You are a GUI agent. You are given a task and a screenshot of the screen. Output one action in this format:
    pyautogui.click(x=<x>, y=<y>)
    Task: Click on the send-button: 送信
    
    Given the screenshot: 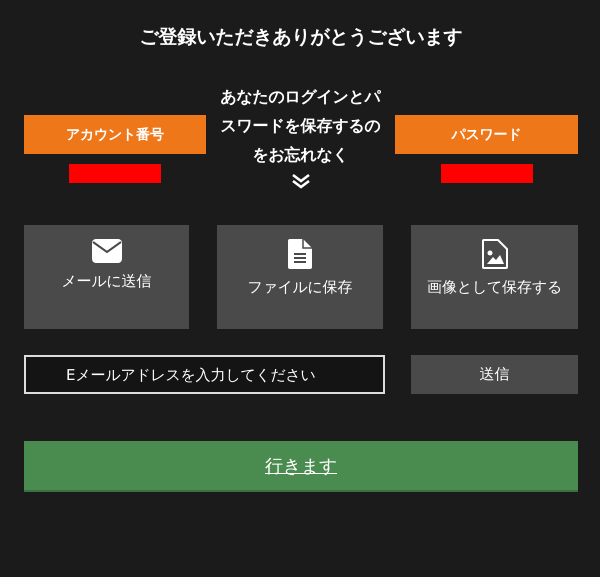 What is the action you would take?
    pyautogui.click(x=494, y=374)
    